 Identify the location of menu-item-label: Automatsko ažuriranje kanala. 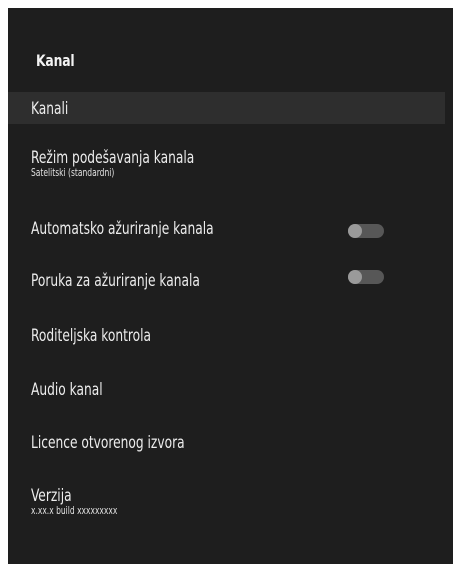
(122, 229).